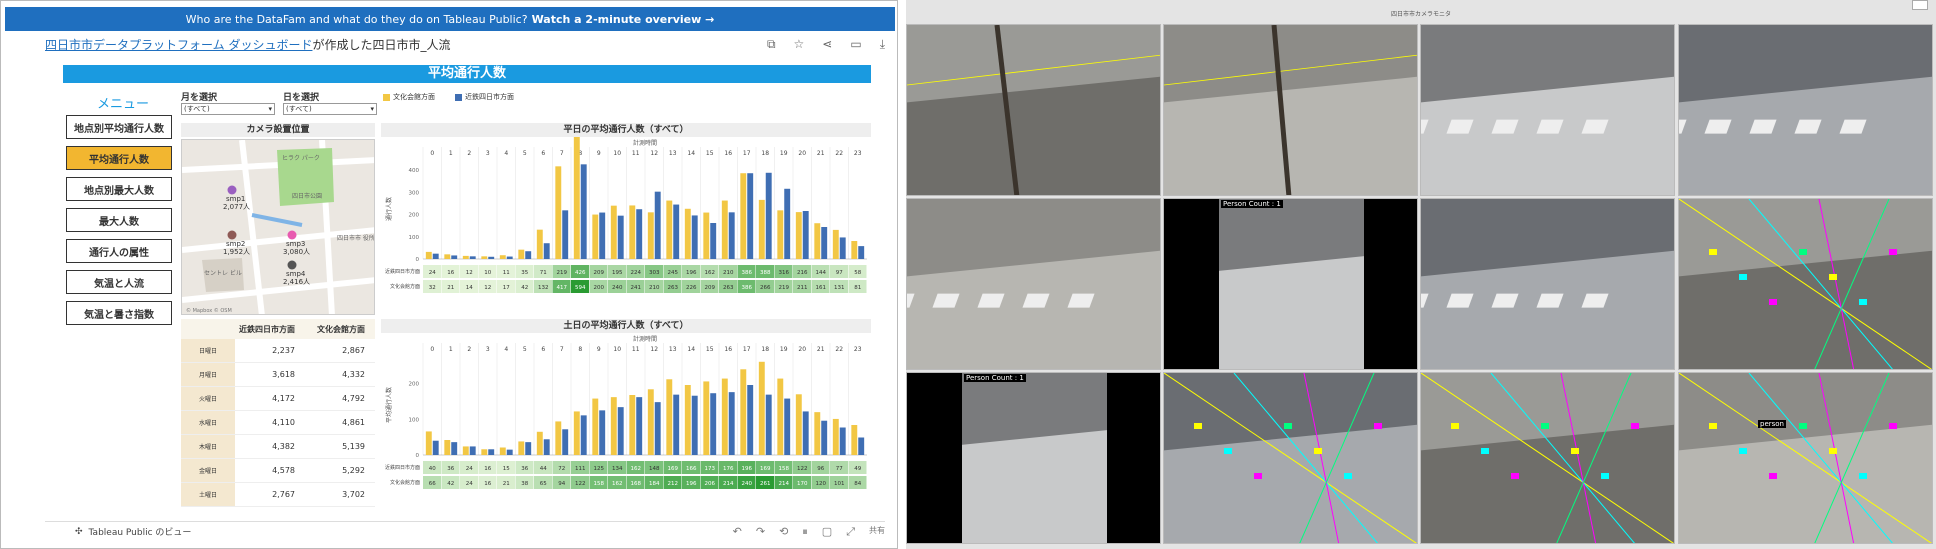 The image size is (1936, 549). Describe the element at coordinates (119, 282) in the screenshot. I see `menu-button: 気温と人流` at that location.